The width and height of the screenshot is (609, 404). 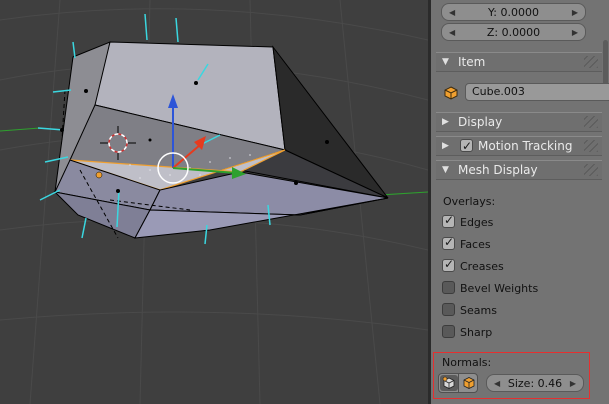 I want to click on object-name-input: Cube.003, so click(x=537, y=92).